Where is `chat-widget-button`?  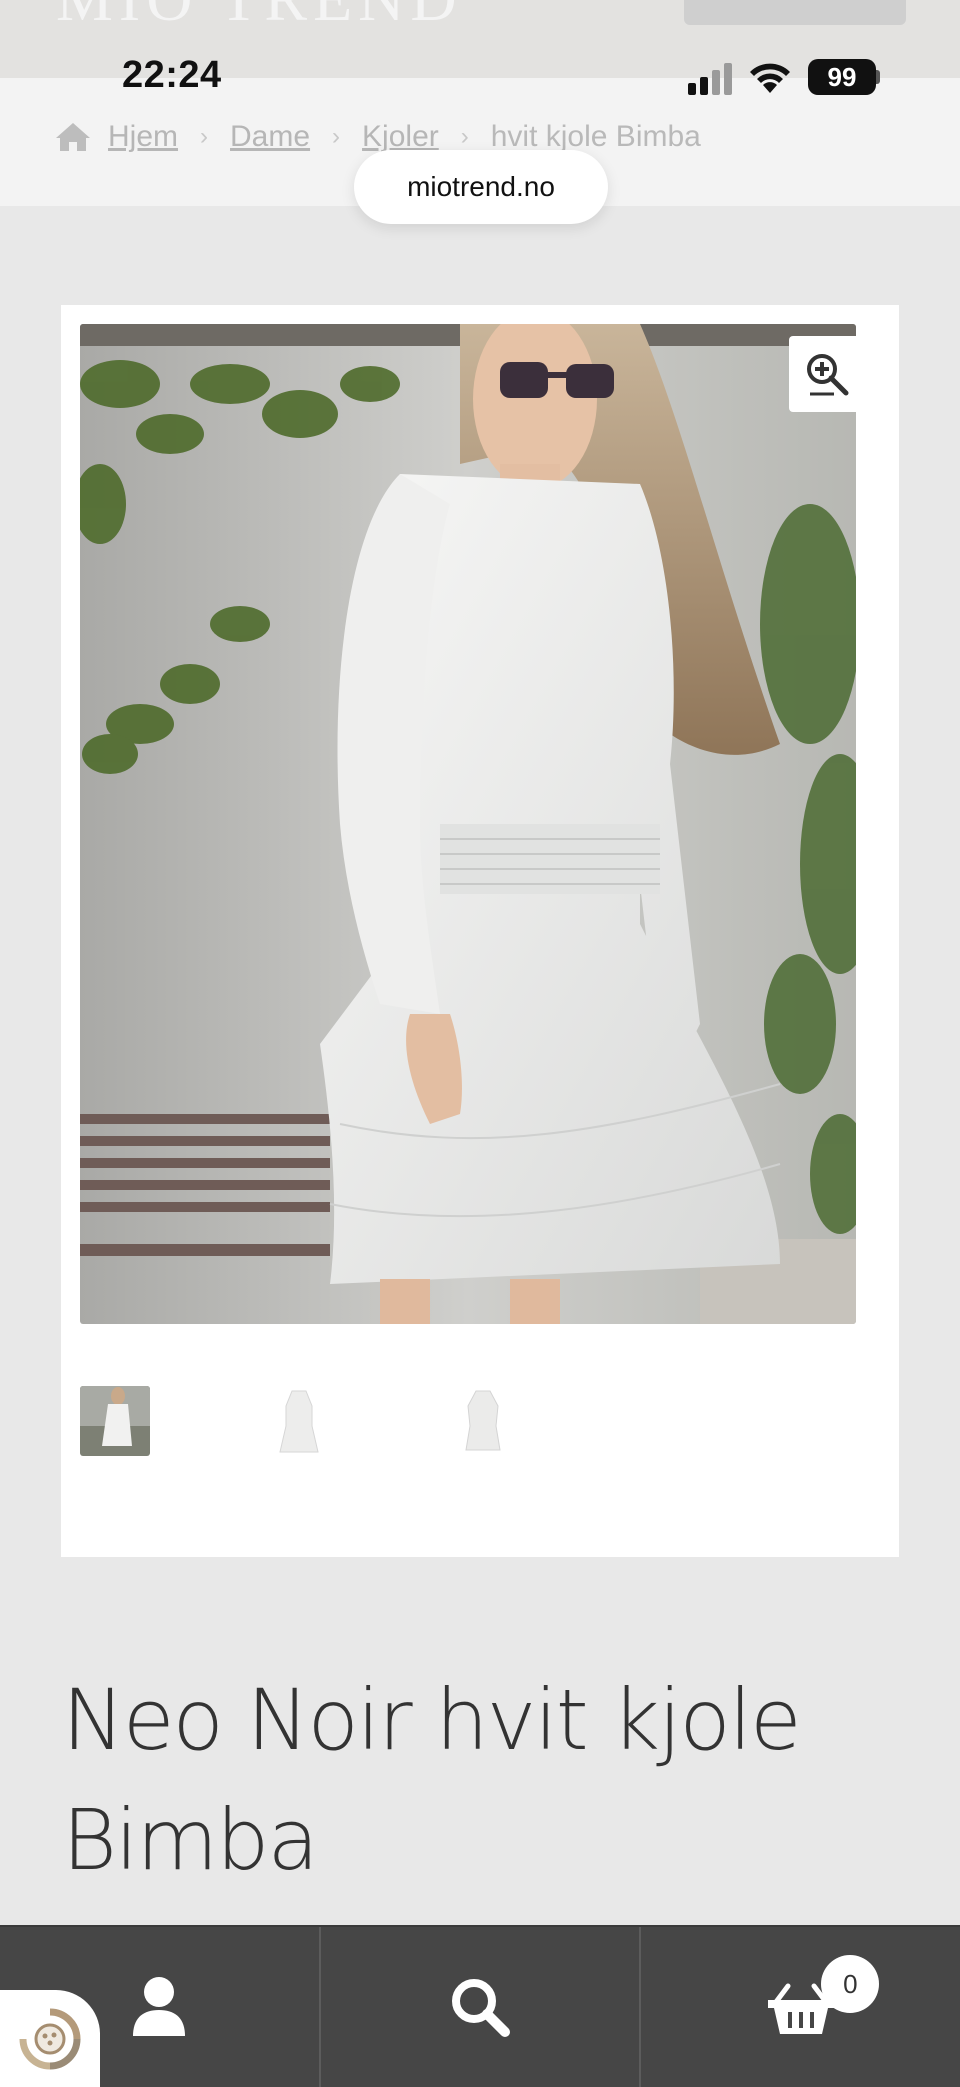 chat-widget-button is located at coordinates (50, 2038).